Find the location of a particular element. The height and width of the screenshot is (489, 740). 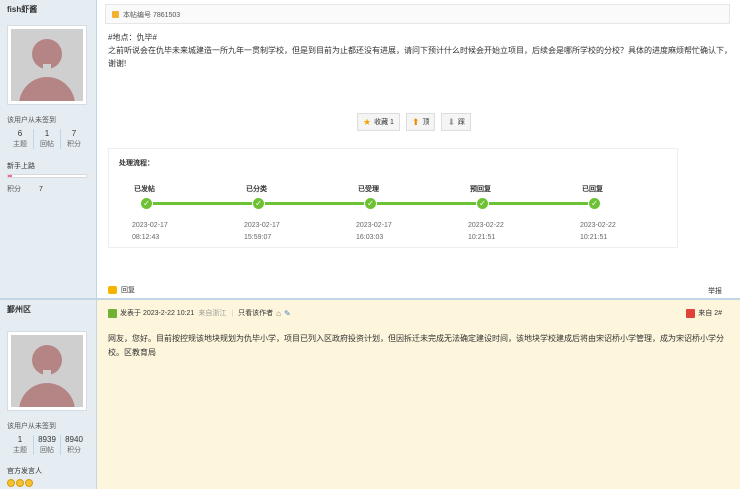

report-link: 举报 is located at coordinates (715, 291).